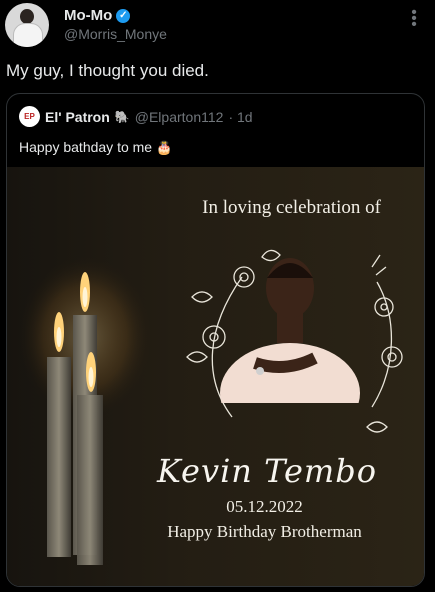  What do you see at coordinates (77, 117) in the screenshot?
I see `quoted-author-name: El' Patron` at bounding box center [77, 117].